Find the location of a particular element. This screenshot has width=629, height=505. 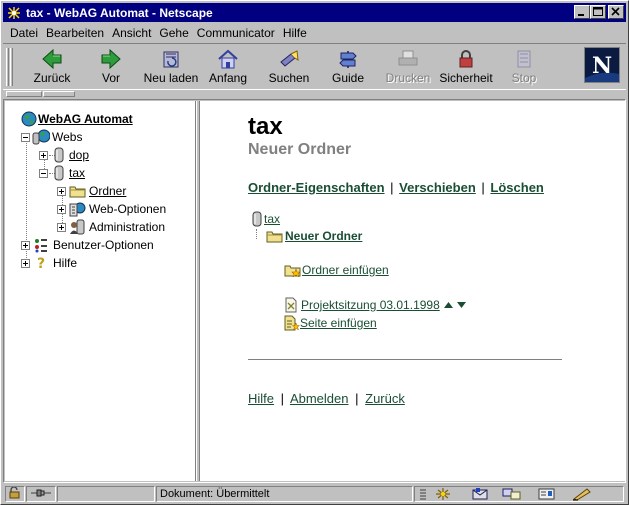

move-down-arrow-icon is located at coordinates (461, 305).